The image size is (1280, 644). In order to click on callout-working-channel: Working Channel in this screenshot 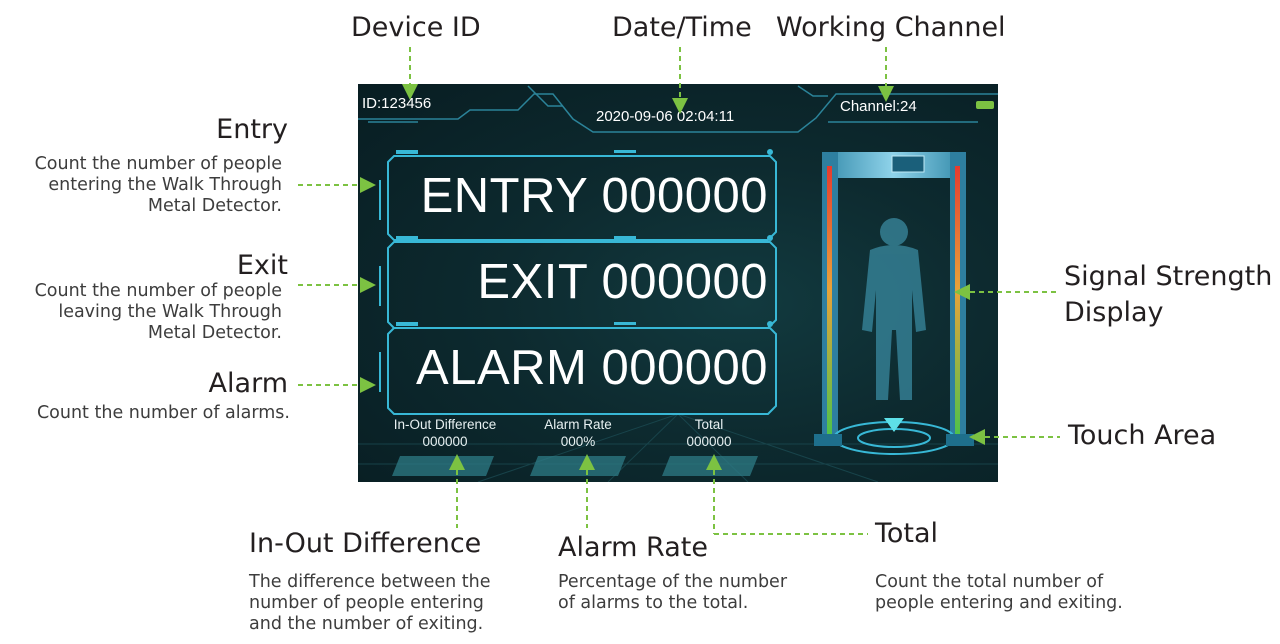, I will do `click(891, 27)`.